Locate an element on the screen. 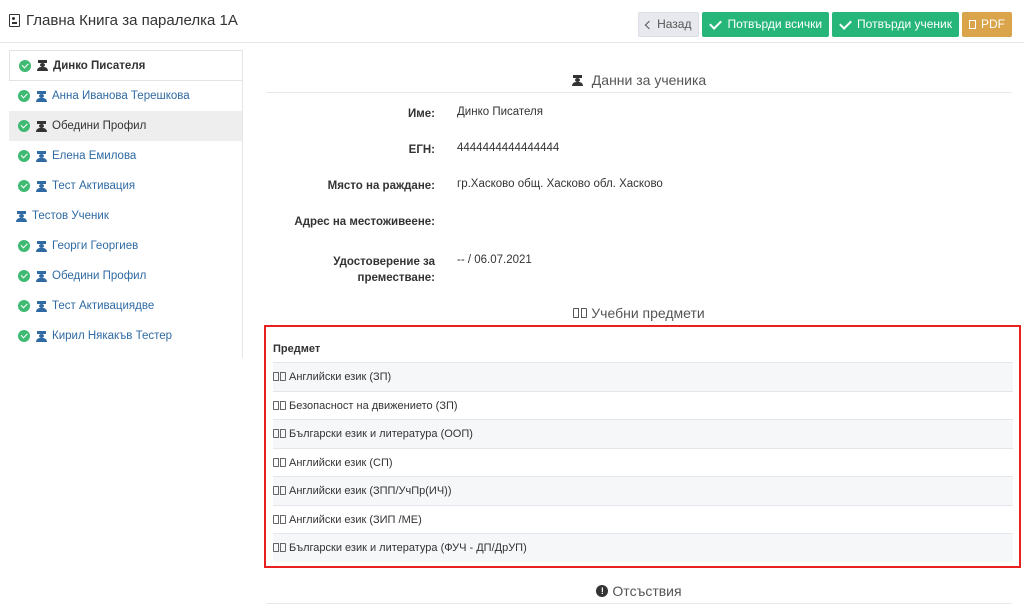 The width and height of the screenshot is (1024, 609). student-name: Динко Писателя is located at coordinates (99, 65).